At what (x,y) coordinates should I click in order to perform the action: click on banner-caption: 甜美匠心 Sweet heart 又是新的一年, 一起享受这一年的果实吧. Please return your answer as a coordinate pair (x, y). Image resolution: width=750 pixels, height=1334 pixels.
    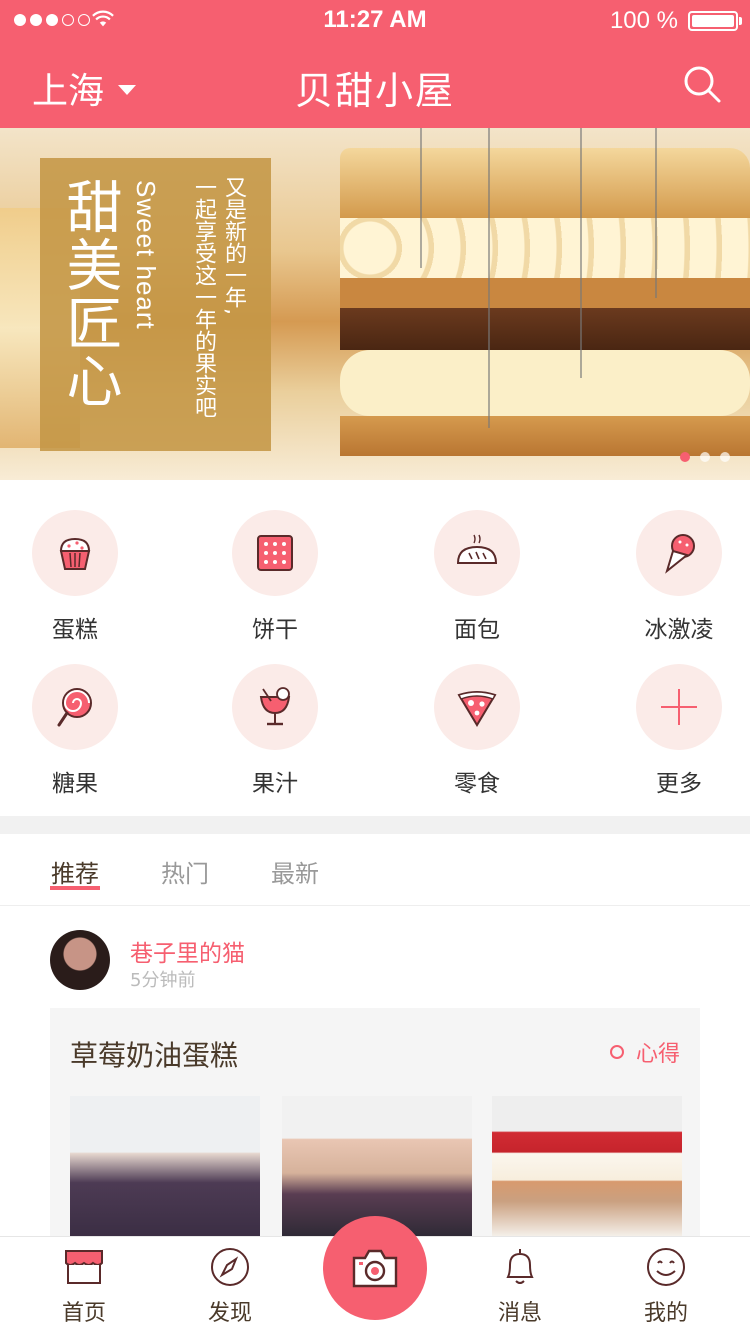
    Looking at the image, I should click on (155, 304).